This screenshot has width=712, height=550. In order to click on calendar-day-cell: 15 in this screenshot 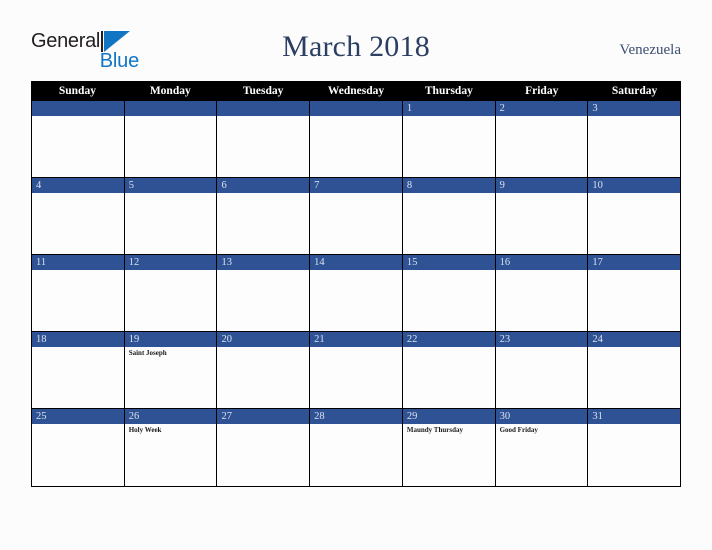, I will do `click(449, 293)`.